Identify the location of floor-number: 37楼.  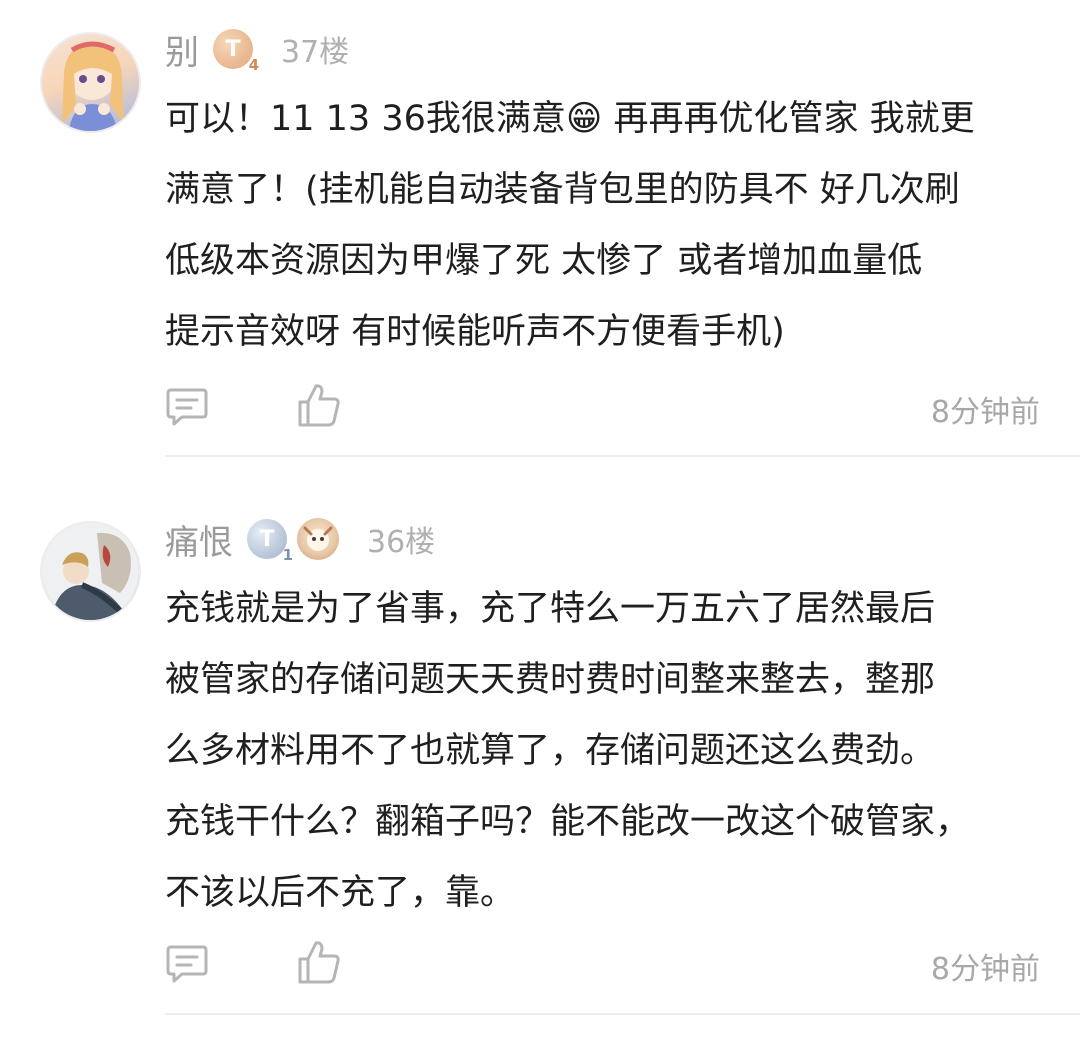
(315, 52).